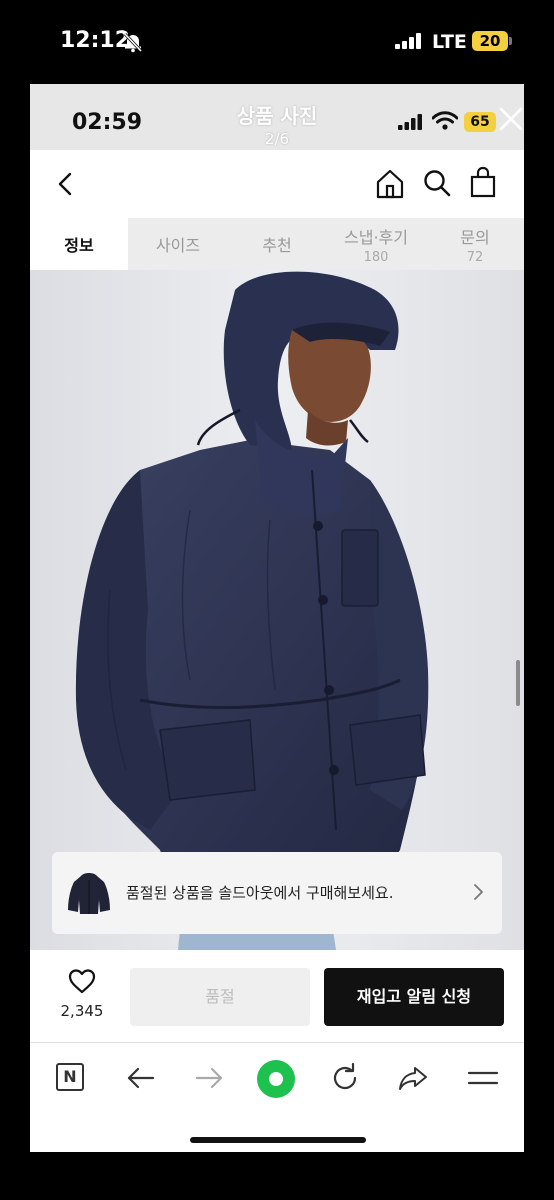 The height and width of the screenshot is (1200, 554). I want to click on battery-icon: 20, so click(492, 41).